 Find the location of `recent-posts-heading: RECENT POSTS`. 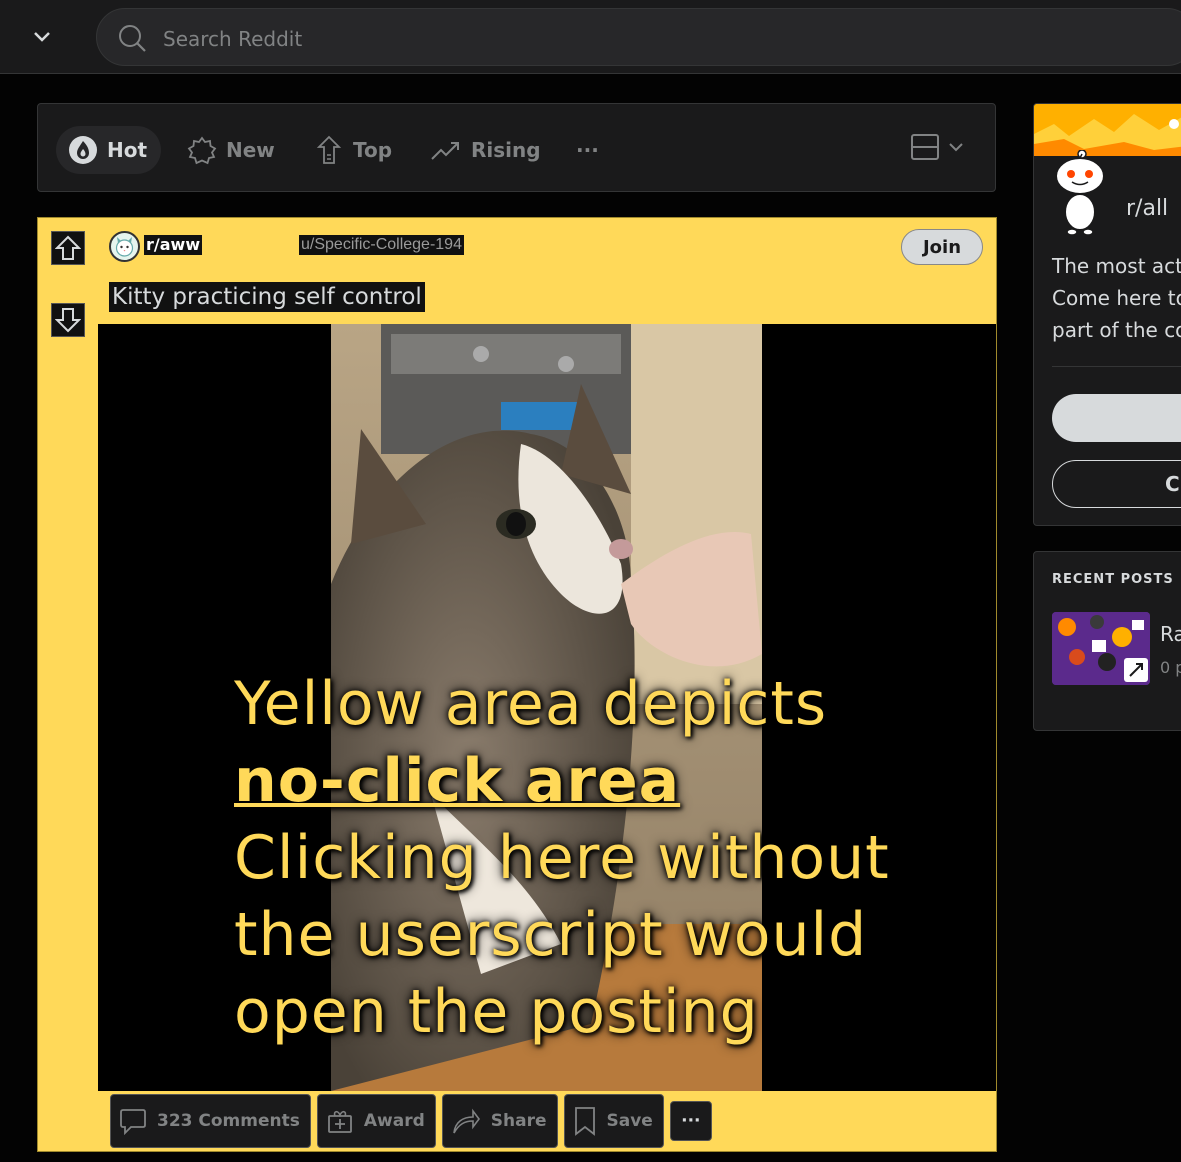

recent-posts-heading: RECENT POSTS is located at coordinates (1113, 579).